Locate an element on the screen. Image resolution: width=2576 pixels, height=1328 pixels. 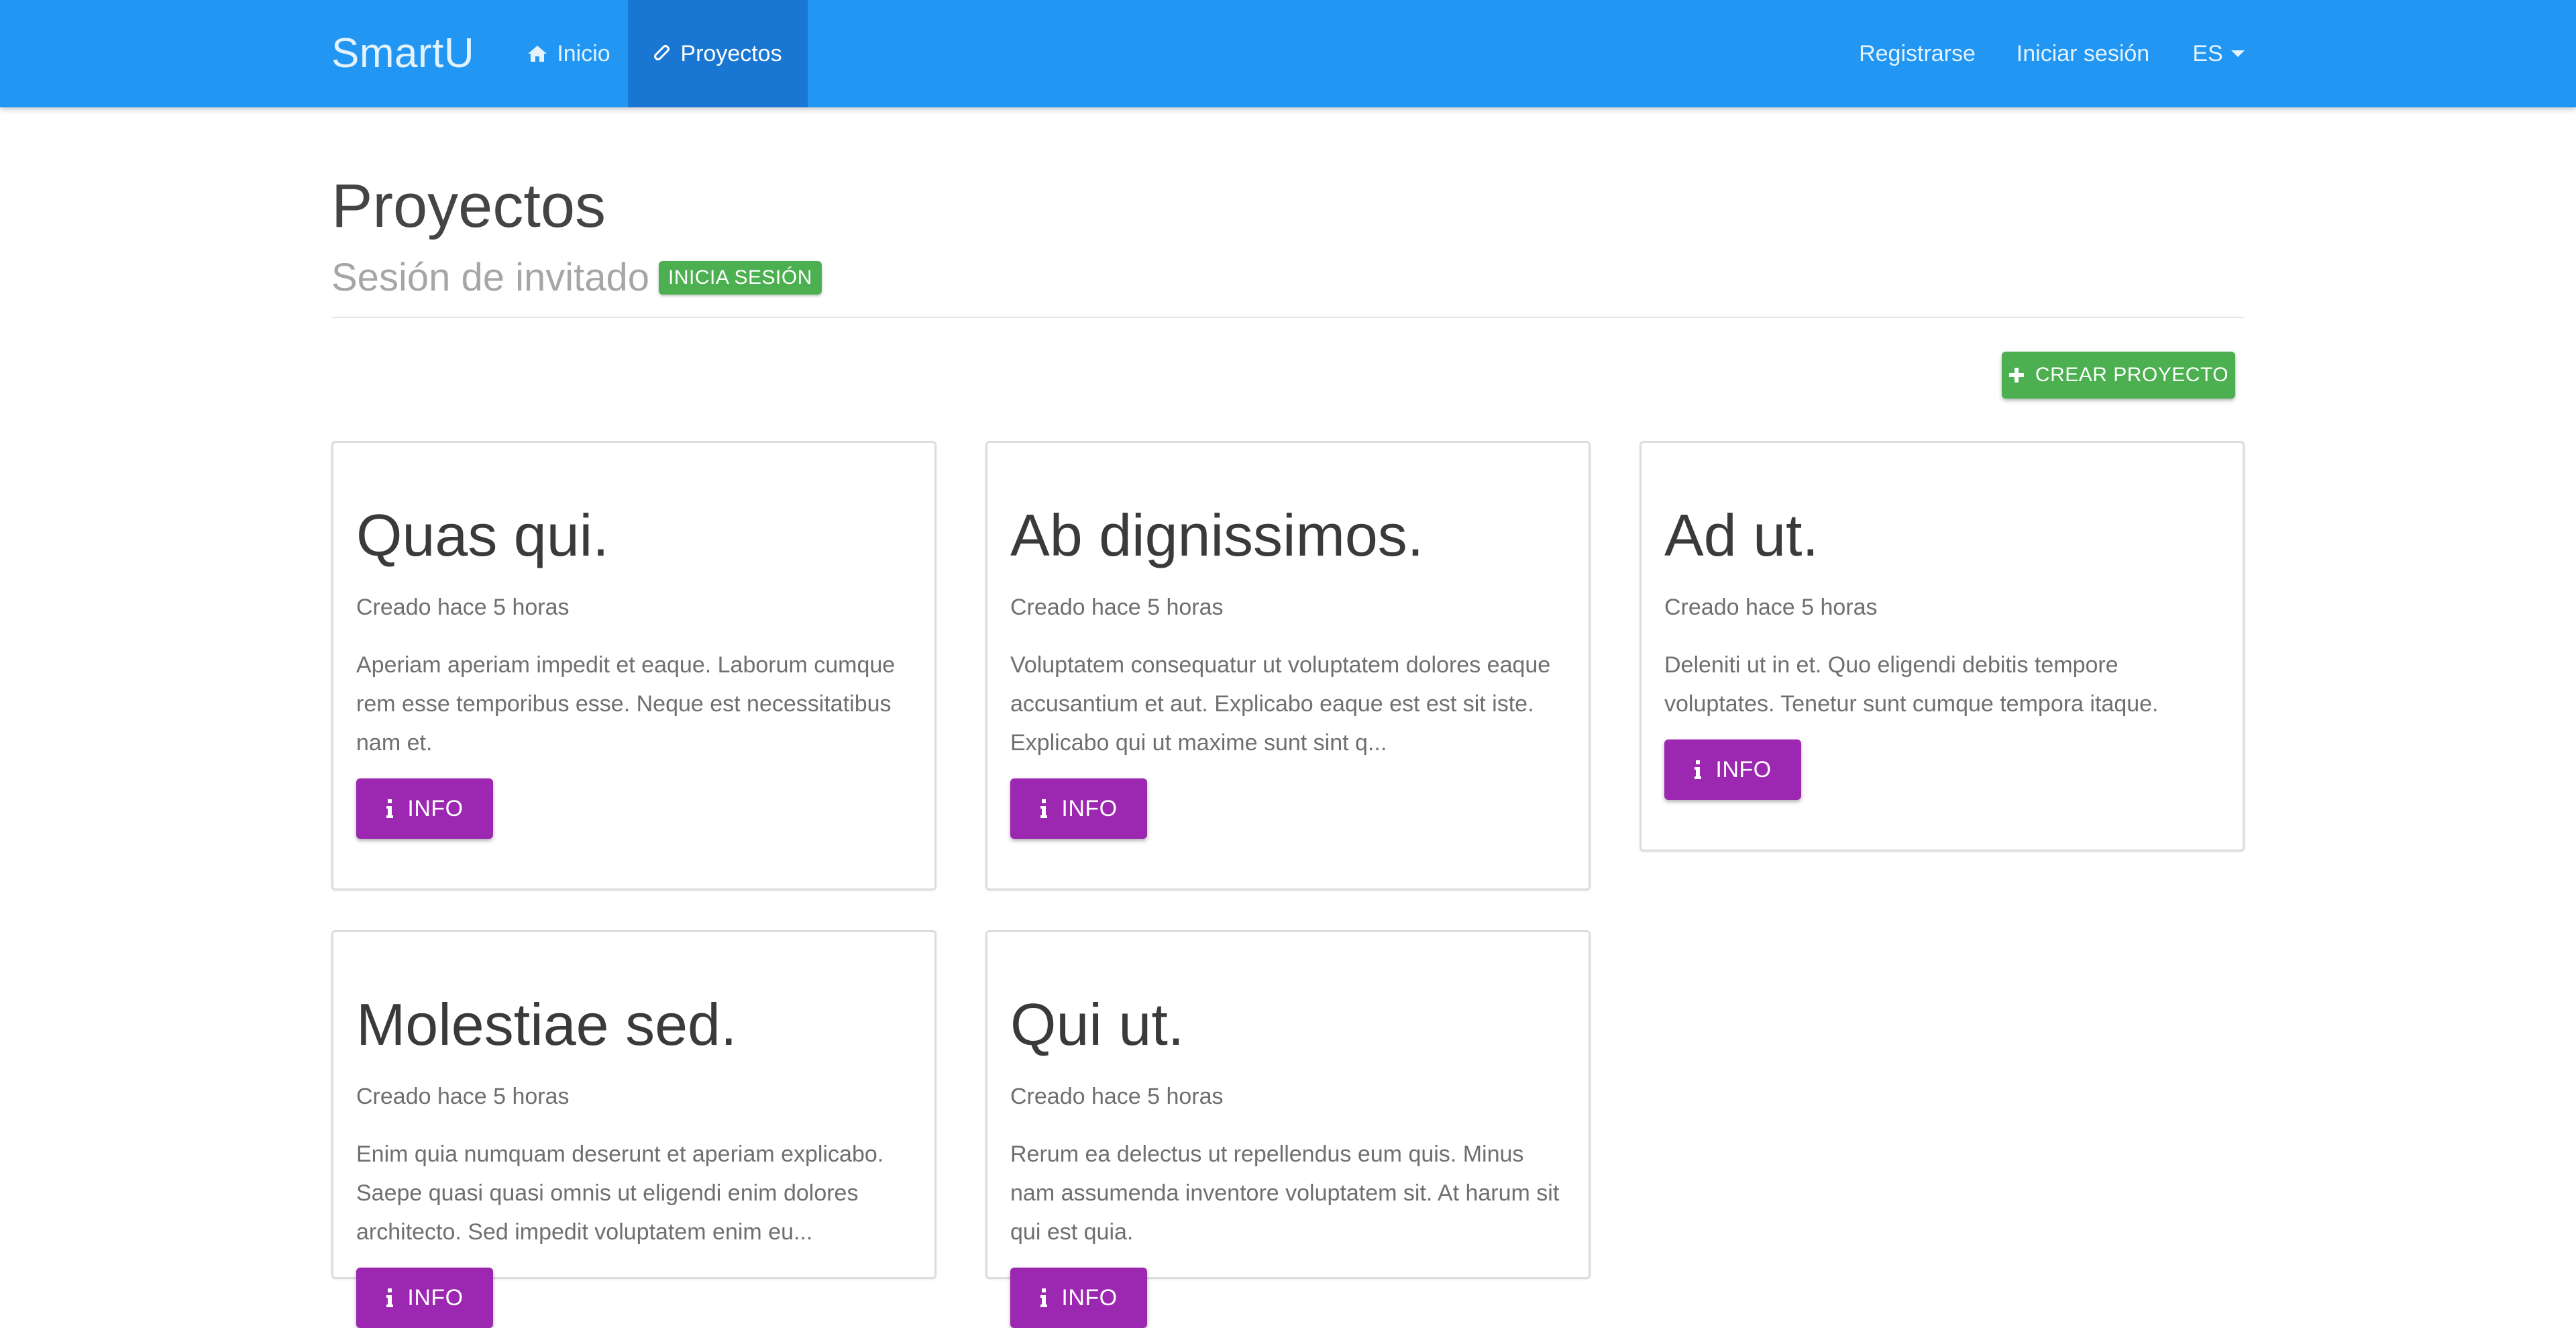
nav-item-proyectos-label: Proyectos is located at coordinates (731, 53).